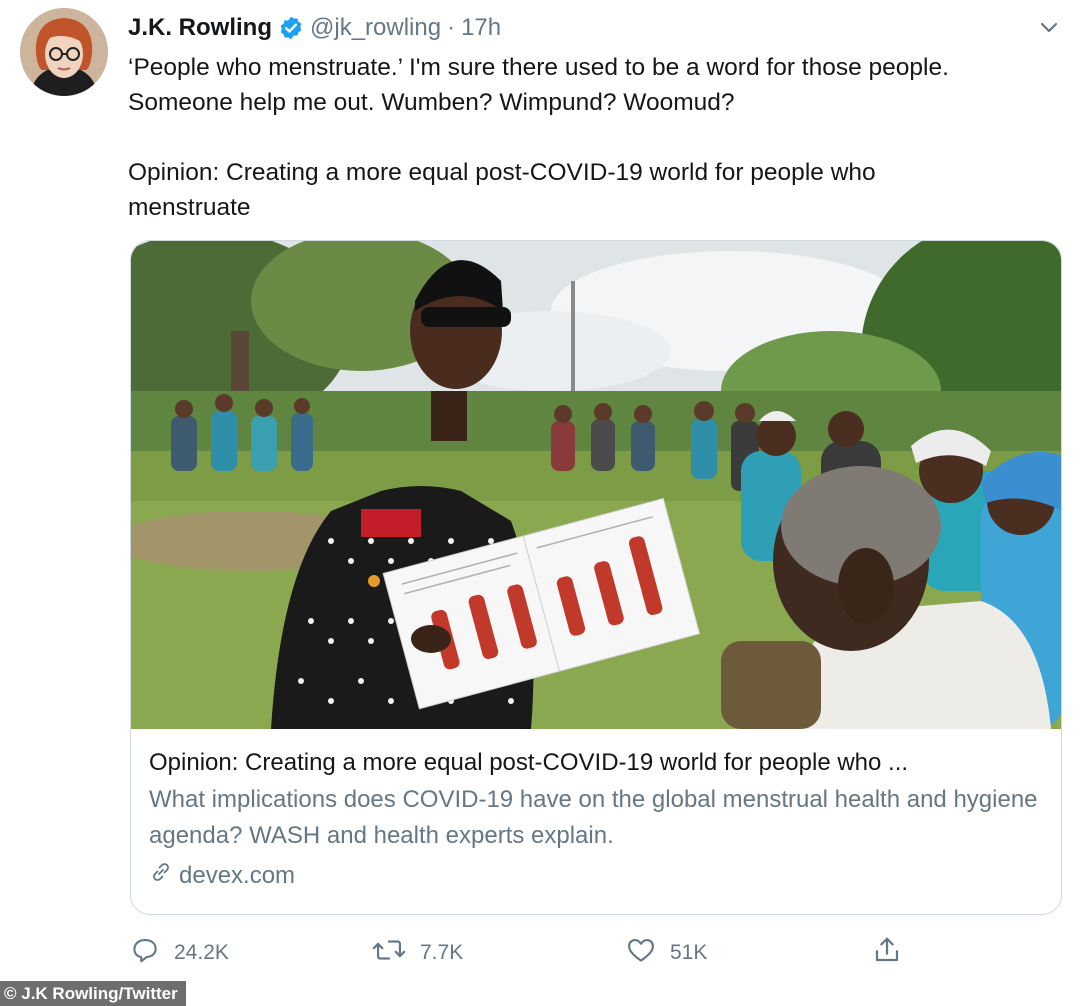  Describe the element at coordinates (64, 52) in the screenshot. I see `avatar` at that location.